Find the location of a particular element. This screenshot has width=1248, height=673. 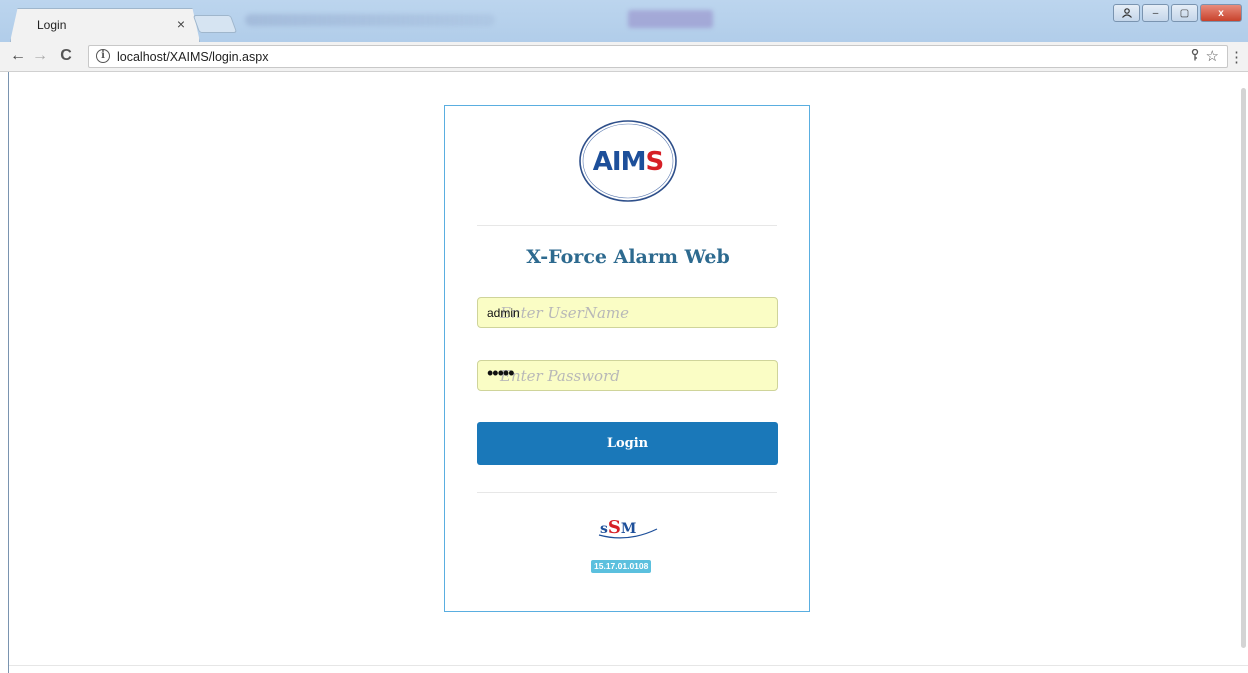

login-button: Login is located at coordinates (627, 443).